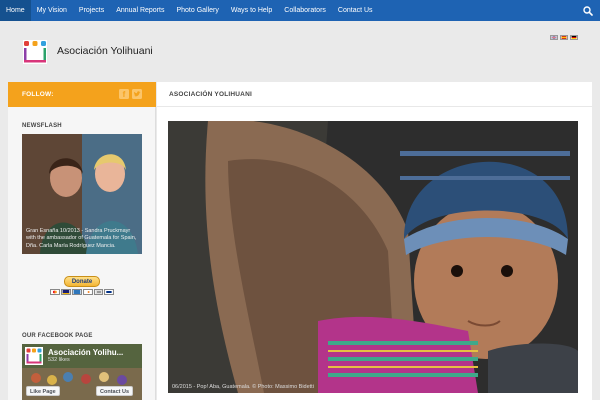 The height and width of the screenshot is (400, 600). Describe the element at coordinates (137, 94) in the screenshot. I see `twitter-icon` at that location.